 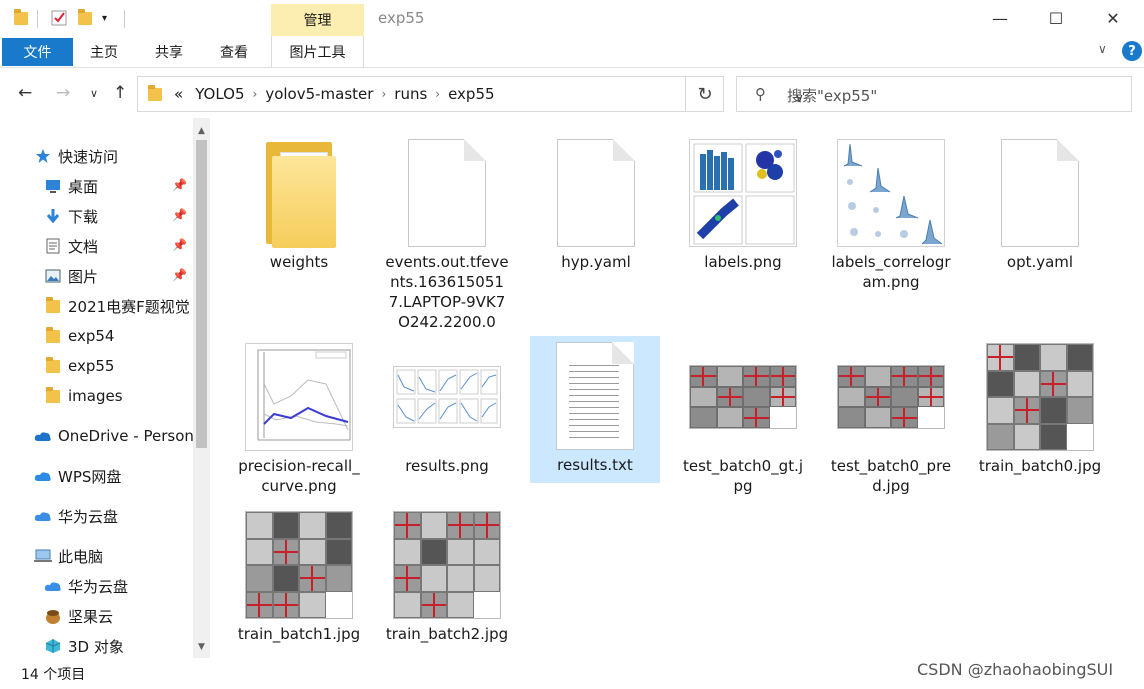 I want to click on file-name: train_batch1.jpg, so click(x=299, y=634).